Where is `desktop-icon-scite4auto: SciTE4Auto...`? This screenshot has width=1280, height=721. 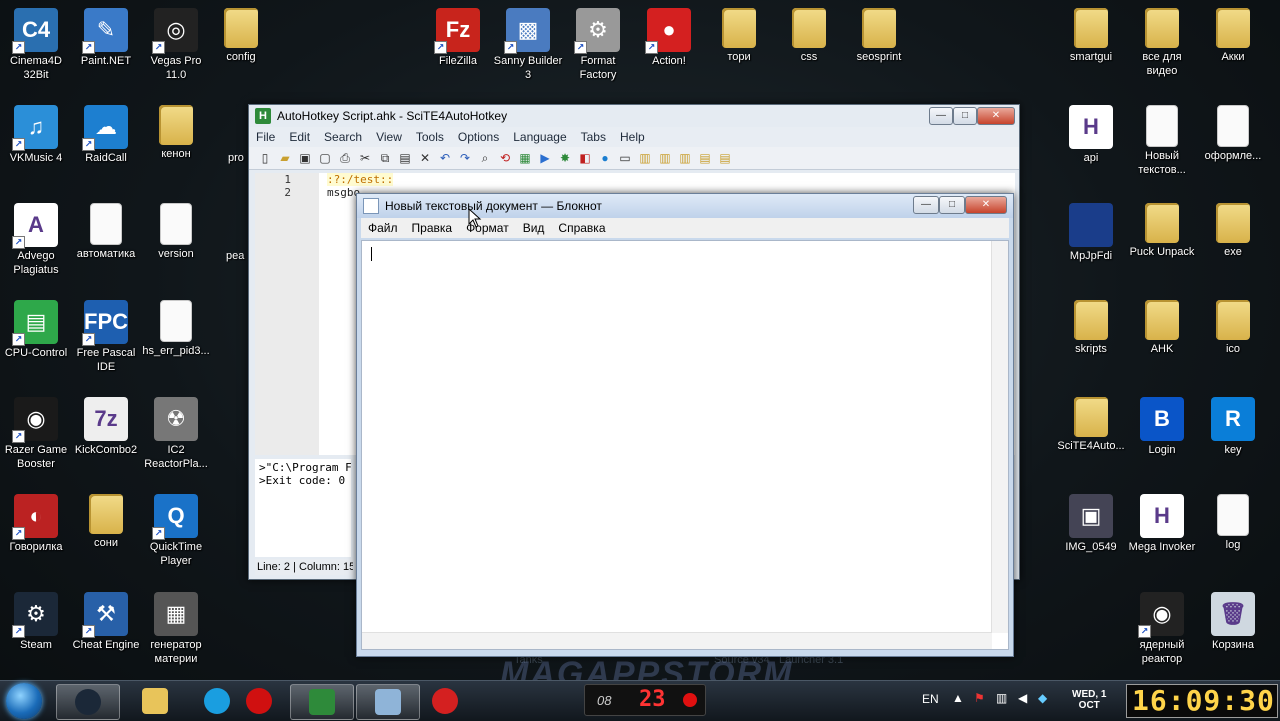 desktop-icon-scite4auto: SciTE4Auto... is located at coordinates (1091, 425).